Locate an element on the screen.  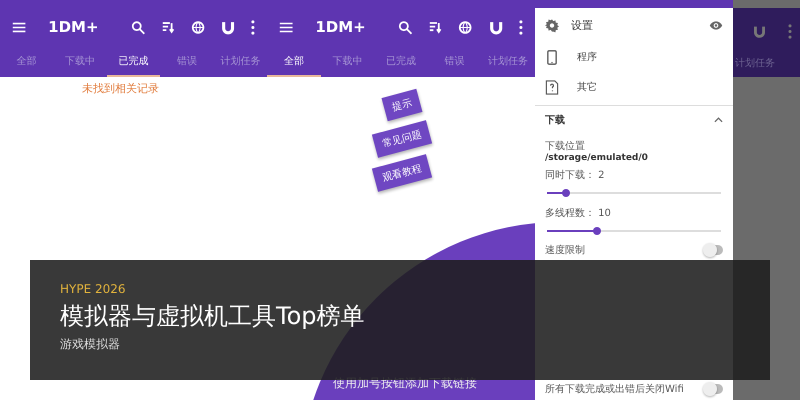
setting-value: /storage/emulated/0 is located at coordinates (596, 158).